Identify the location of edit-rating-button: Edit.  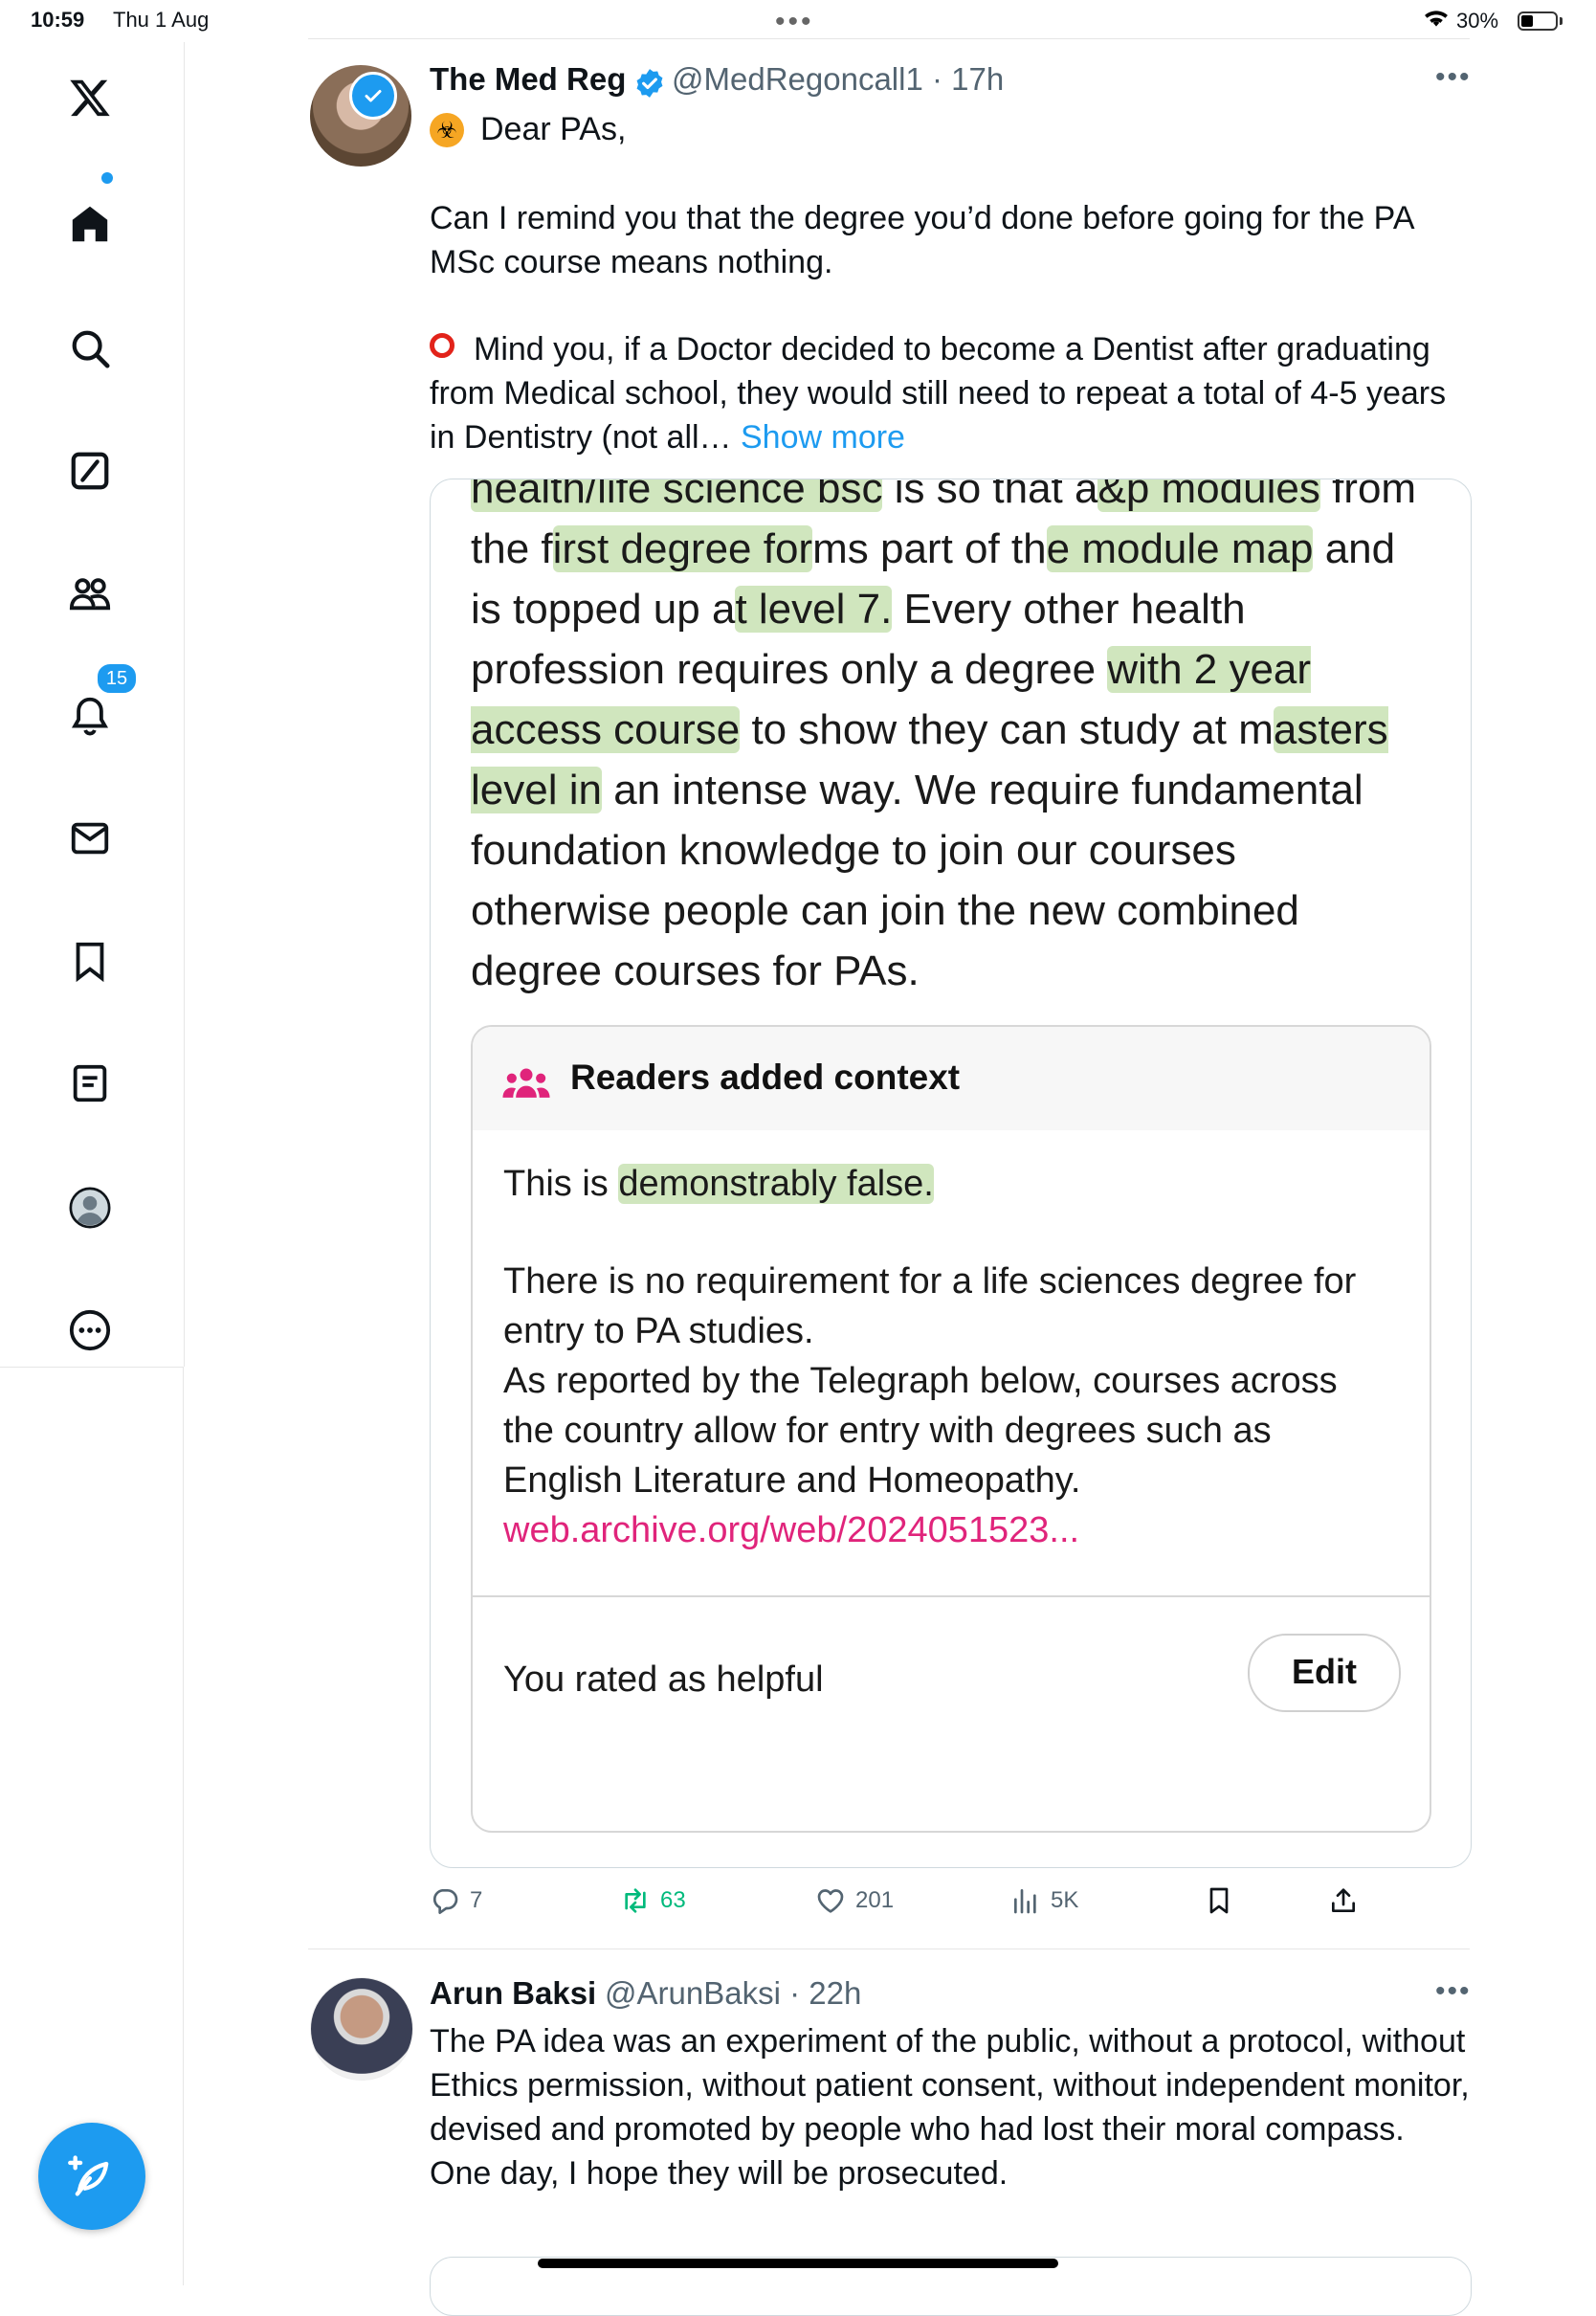
(1325, 1673).